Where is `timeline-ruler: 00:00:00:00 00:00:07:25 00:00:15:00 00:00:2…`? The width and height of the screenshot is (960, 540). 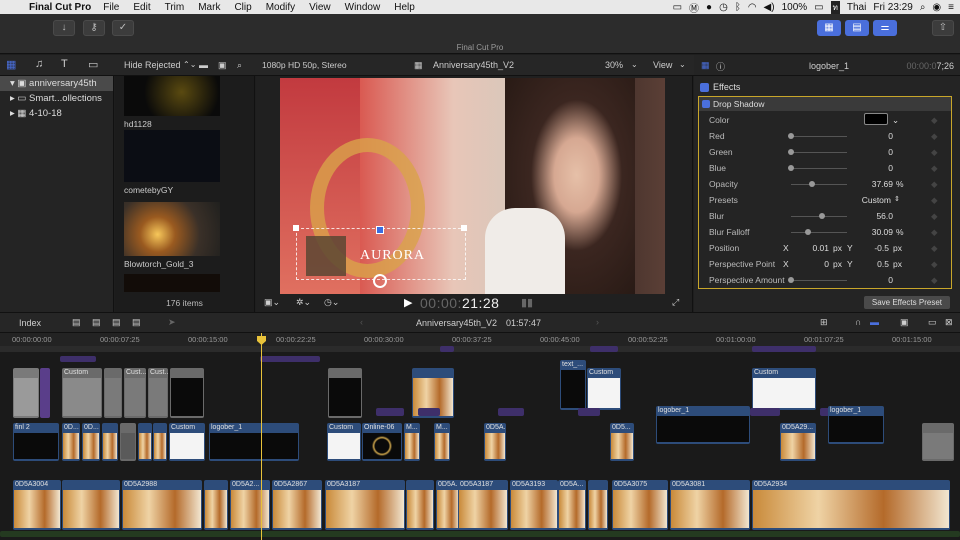
timeline-ruler: 00:00:00:00 00:00:07:25 00:00:15:00 00:00:2… is located at coordinates (480, 339).